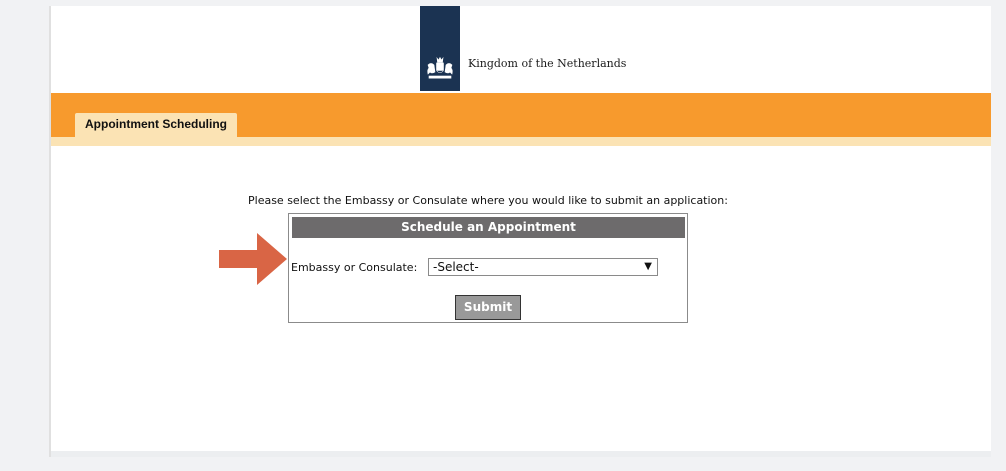 The height and width of the screenshot is (471, 1006). I want to click on logo, so click(440, 48).